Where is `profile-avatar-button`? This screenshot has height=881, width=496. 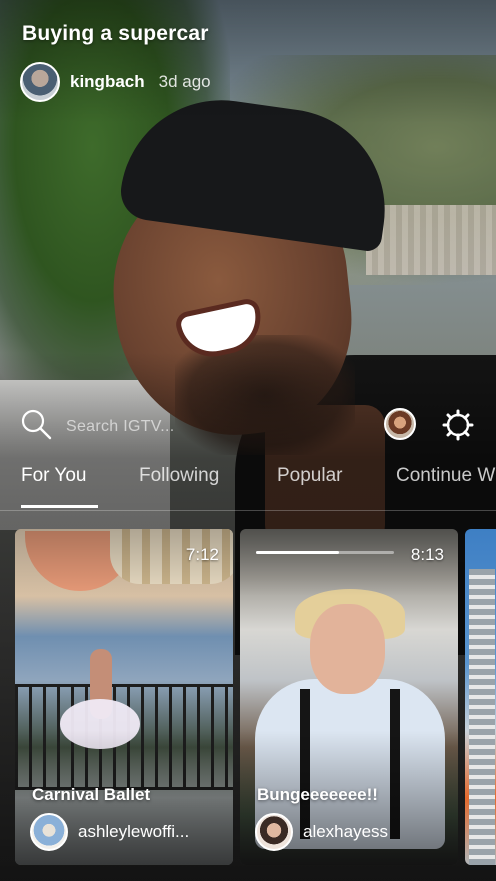
profile-avatar-button is located at coordinates (400, 424).